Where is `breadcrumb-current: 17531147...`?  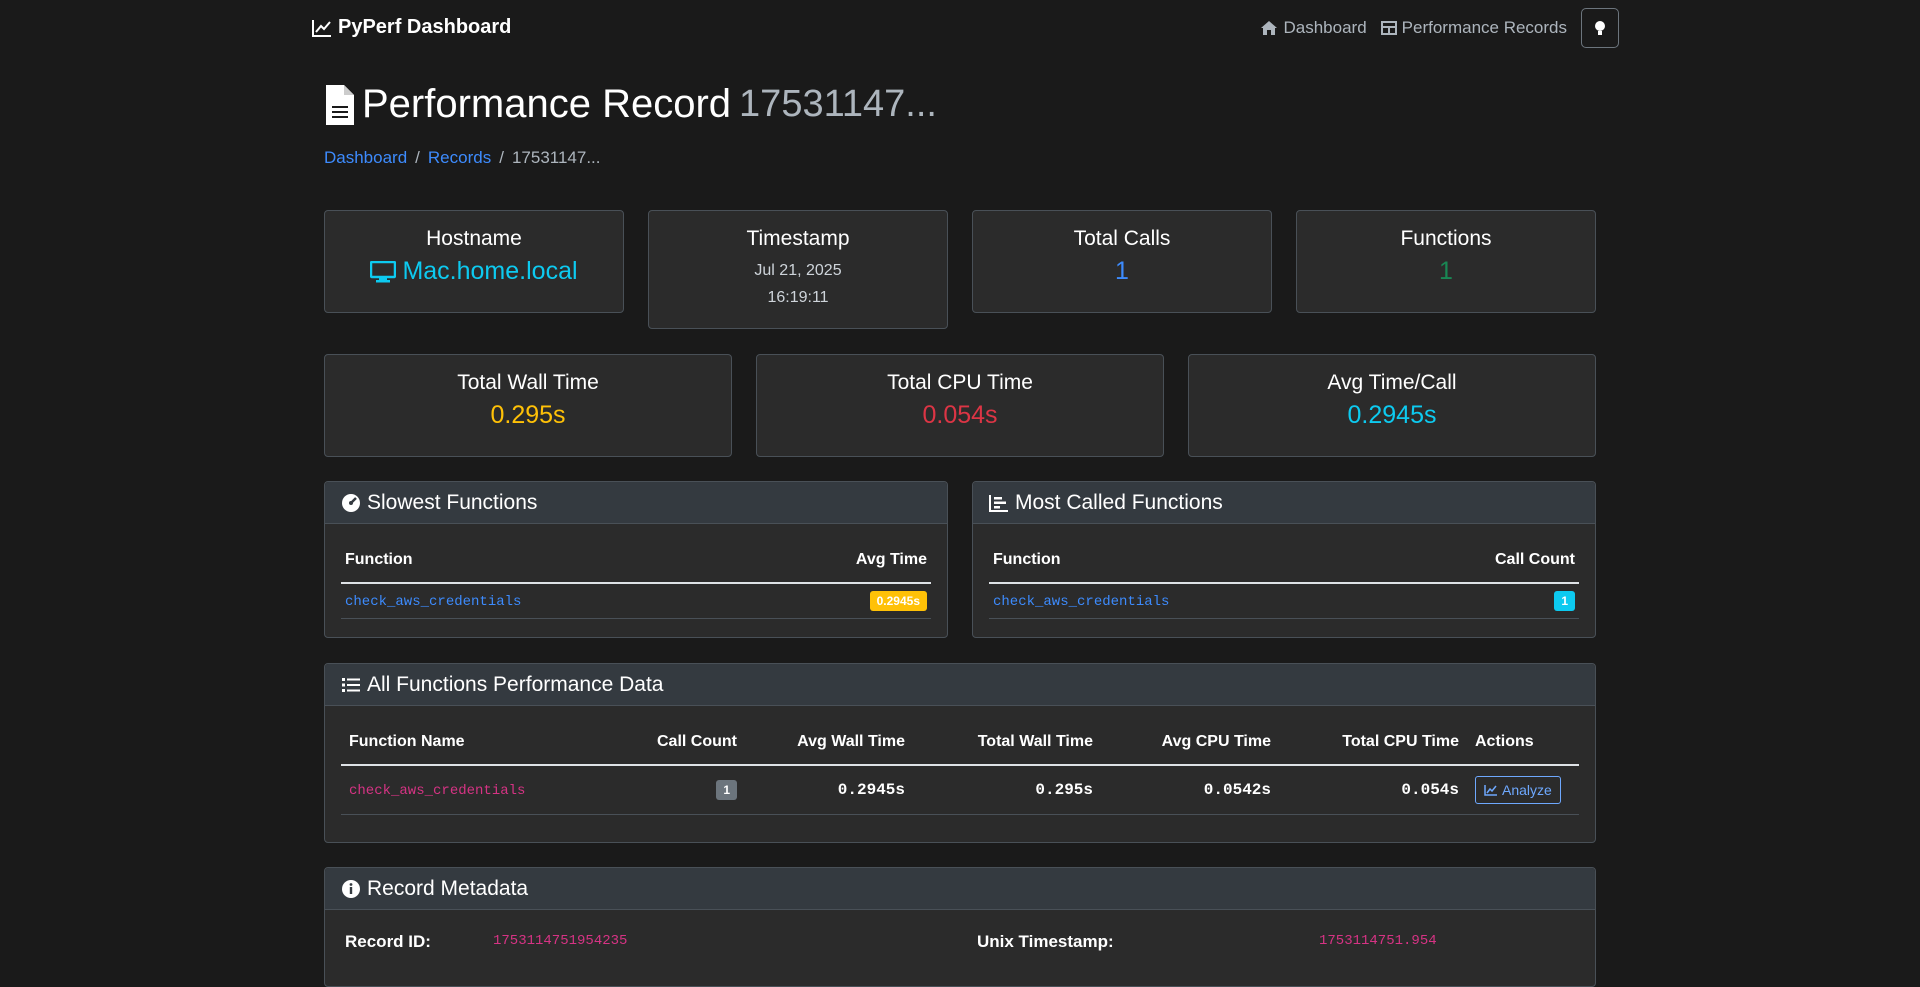 breadcrumb-current: 17531147... is located at coordinates (556, 157).